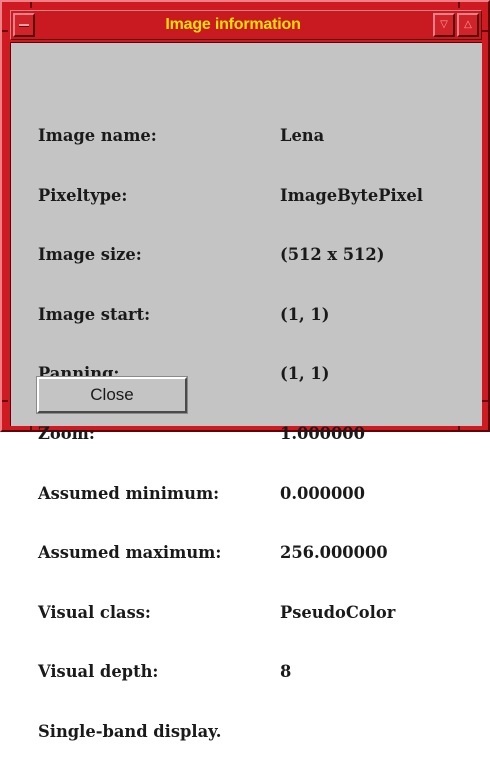 Image resolution: width=490 pixels, height=781 pixels. What do you see at coordinates (230, 553) in the screenshot?
I see `info-row-assumed-maximum: Assumed maximum: 256.000000` at bounding box center [230, 553].